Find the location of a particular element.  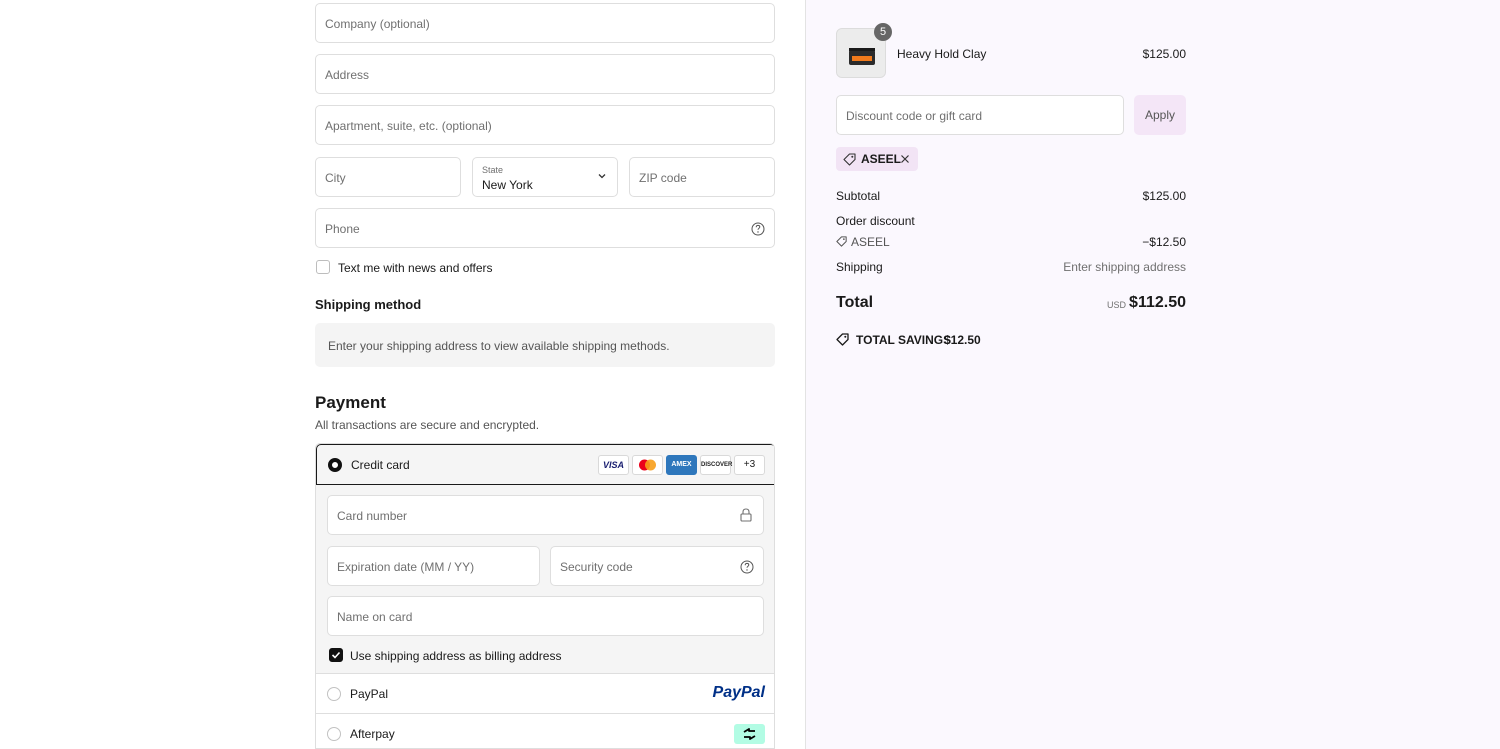

expiration-field: Expiration date (MM / YY) is located at coordinates (433, 566).